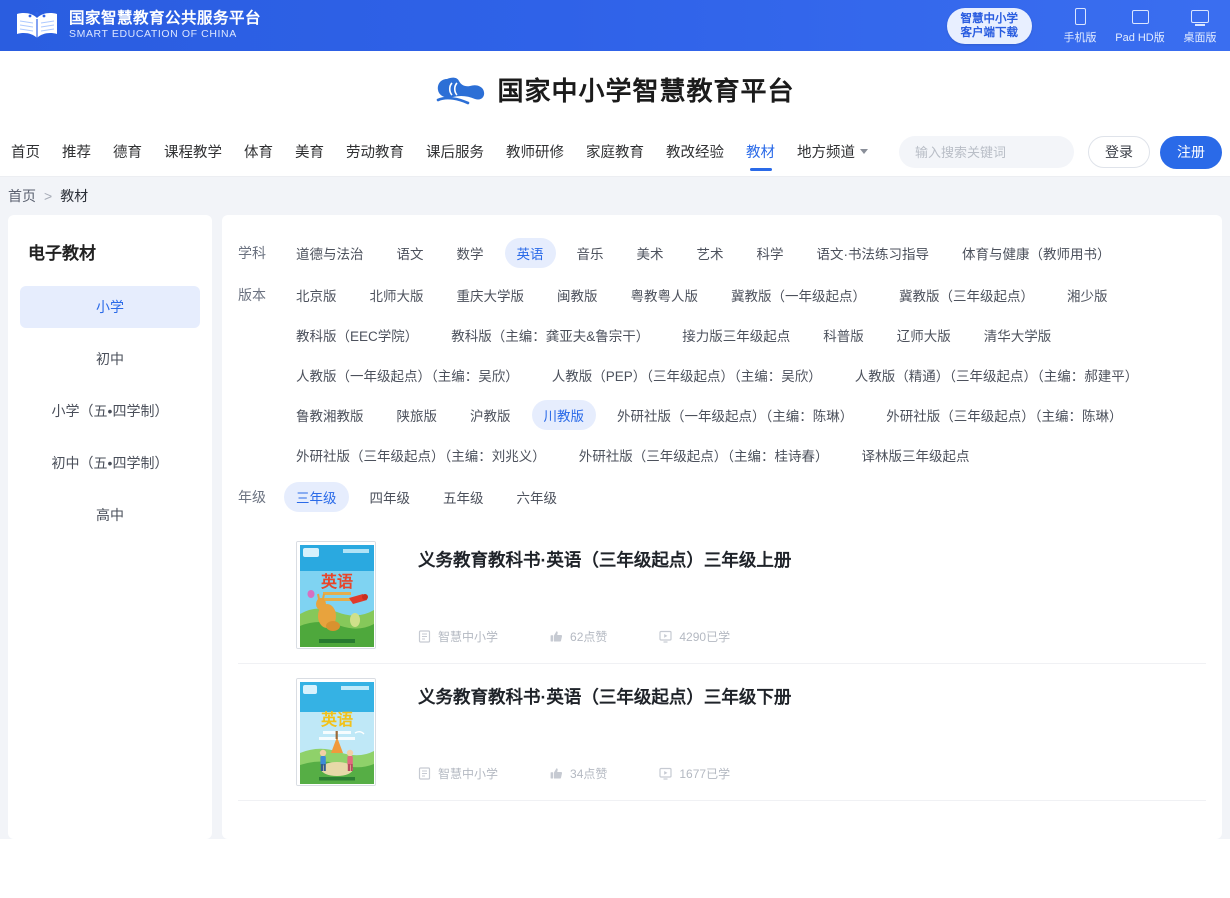 The width and height of the screenshot is (1230, 898). I want to click on subject-chip: 艺术, so click(710, 253).